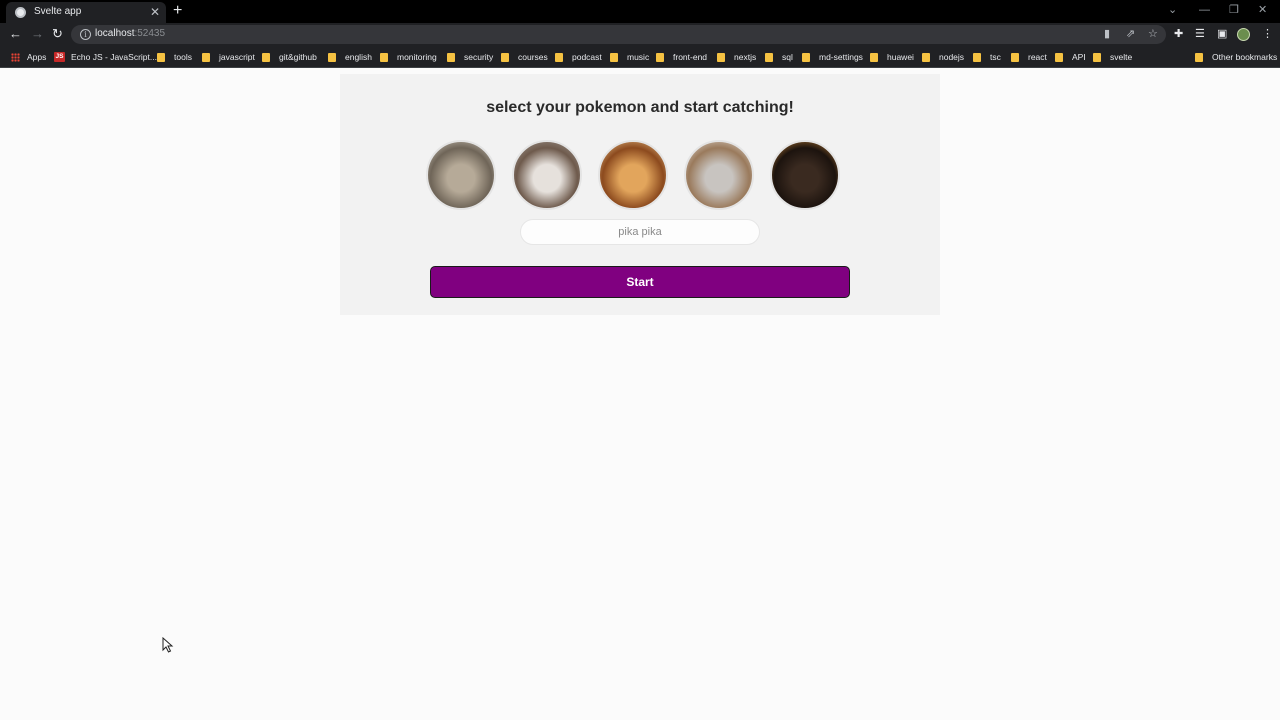  I want to click on page-title: select your pokemon and start catching!, so click(640, 107).